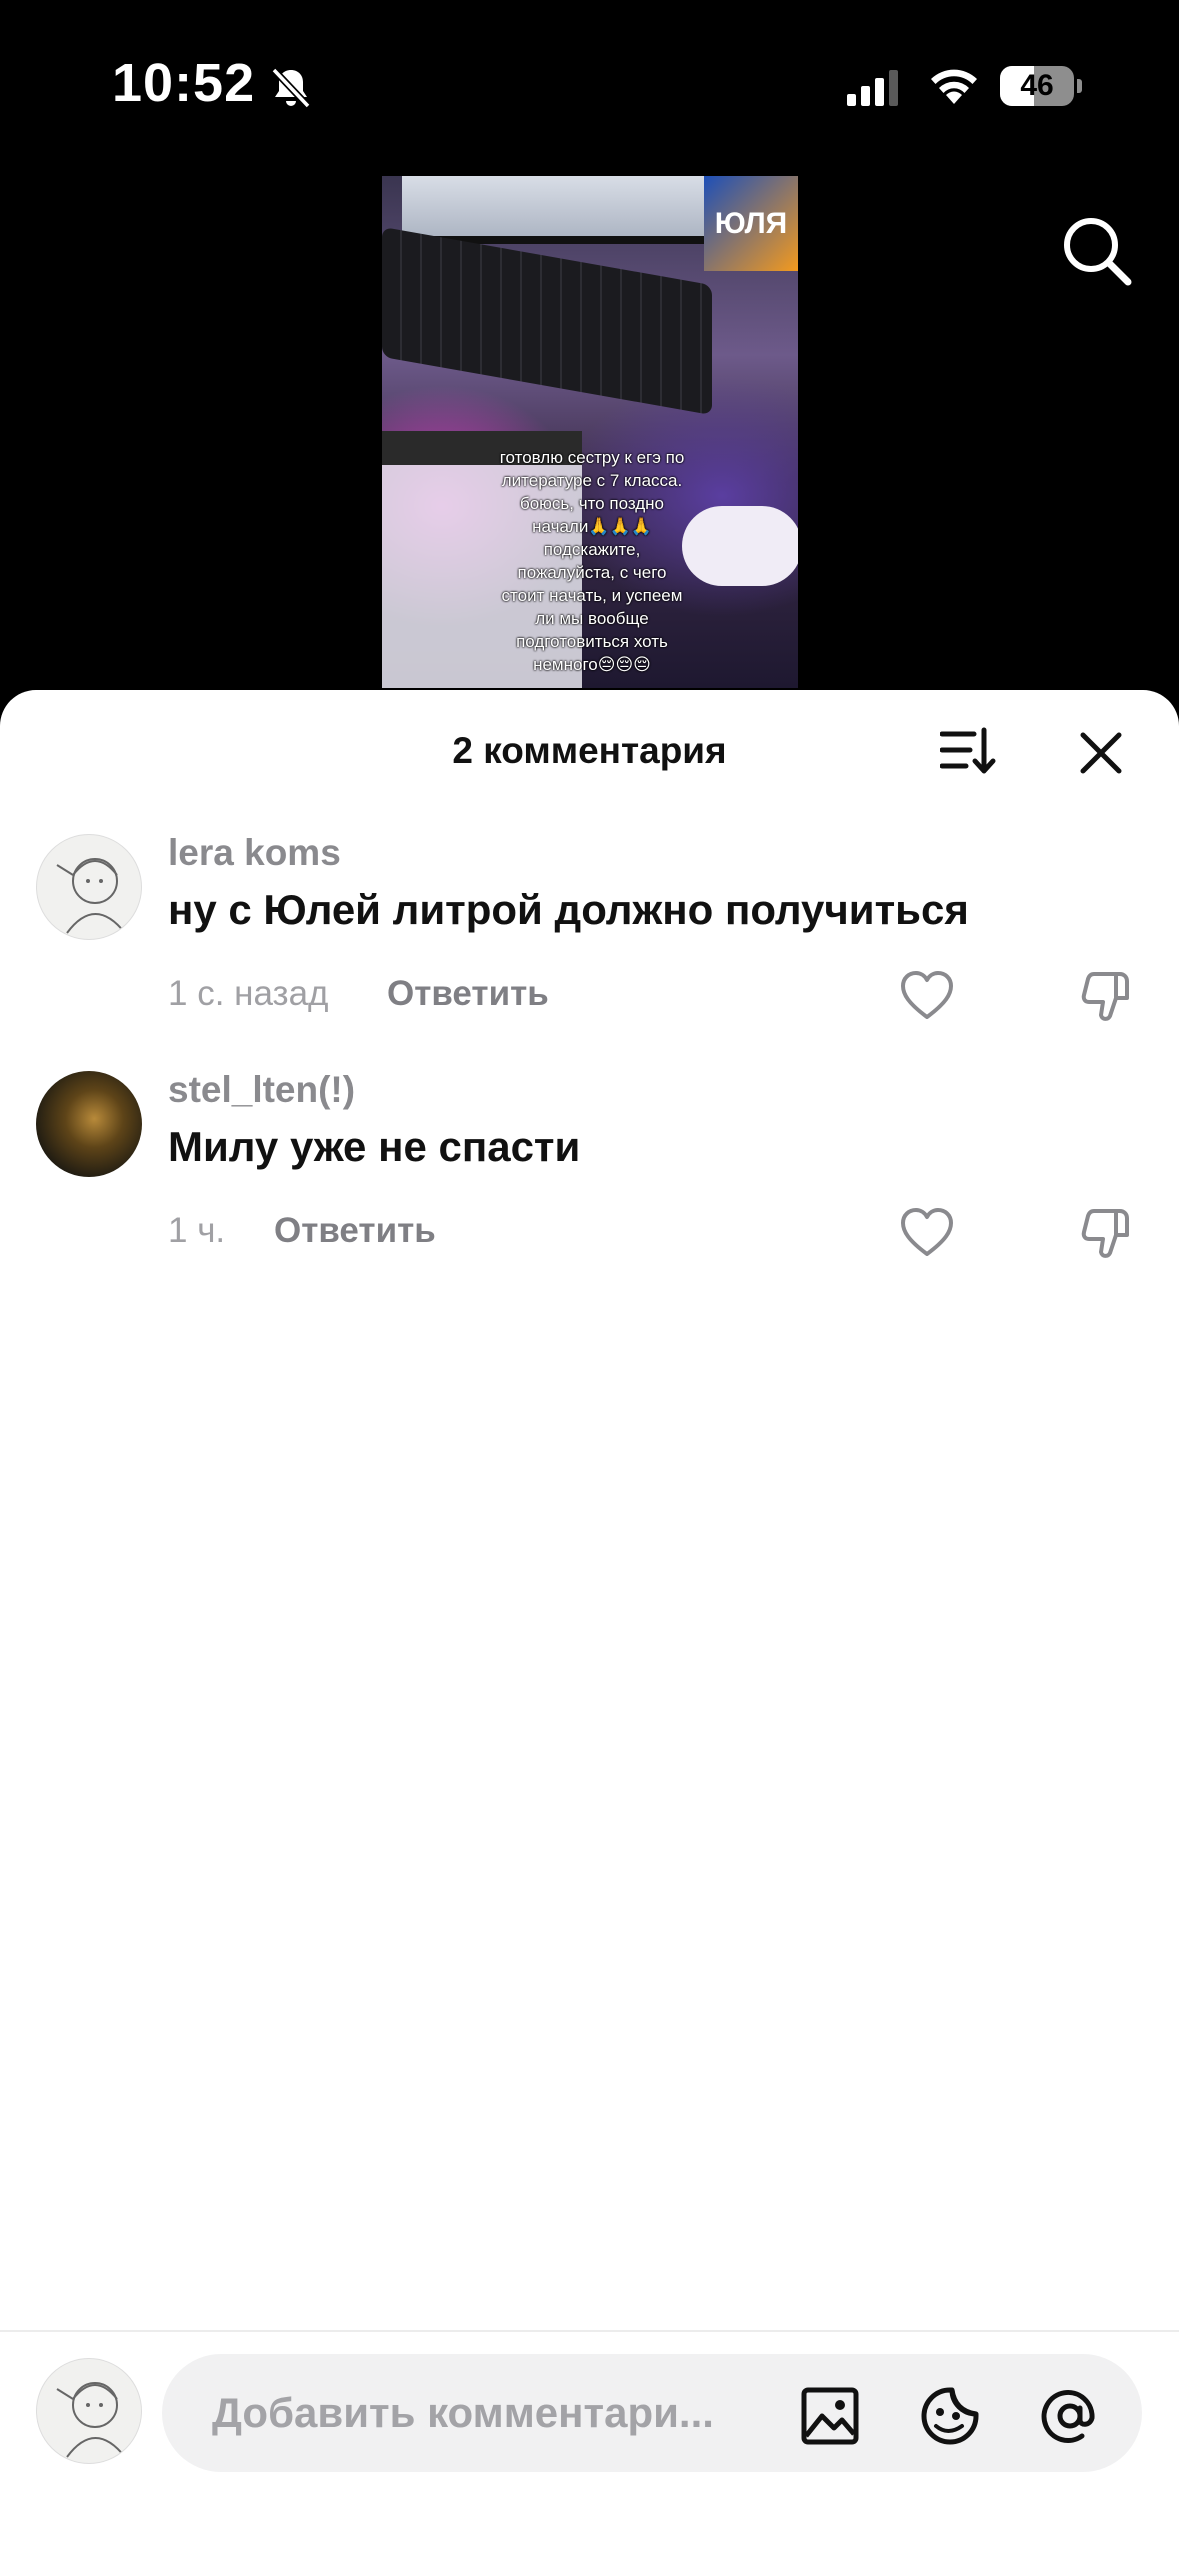 The width and height of the screenshot is (1179, 2558). I want to click on comment-text: ну с Юлей литрой должно получиться, so click(568, 909).